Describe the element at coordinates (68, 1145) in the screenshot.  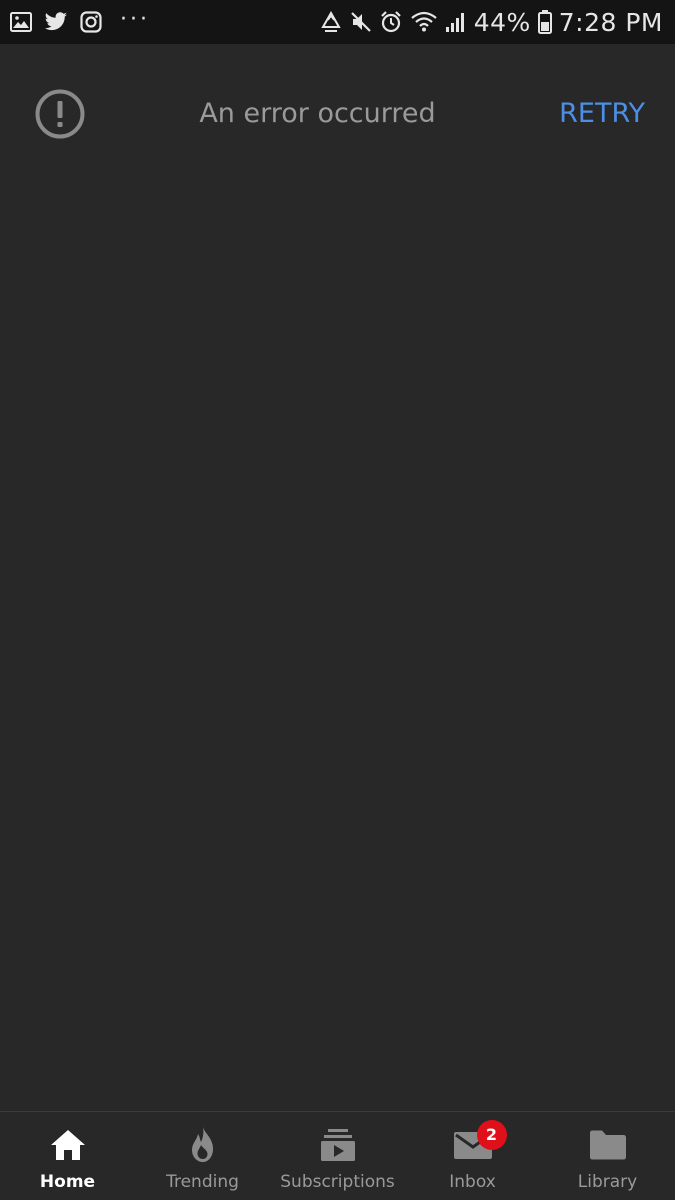
I see `home-icon` at that location.